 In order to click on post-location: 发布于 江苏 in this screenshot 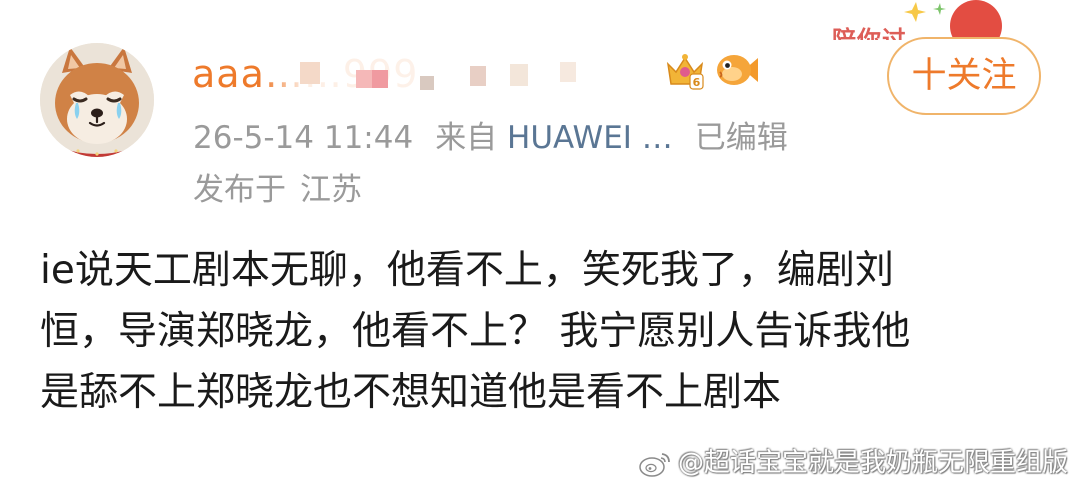, I will do `click(277, 190)`.